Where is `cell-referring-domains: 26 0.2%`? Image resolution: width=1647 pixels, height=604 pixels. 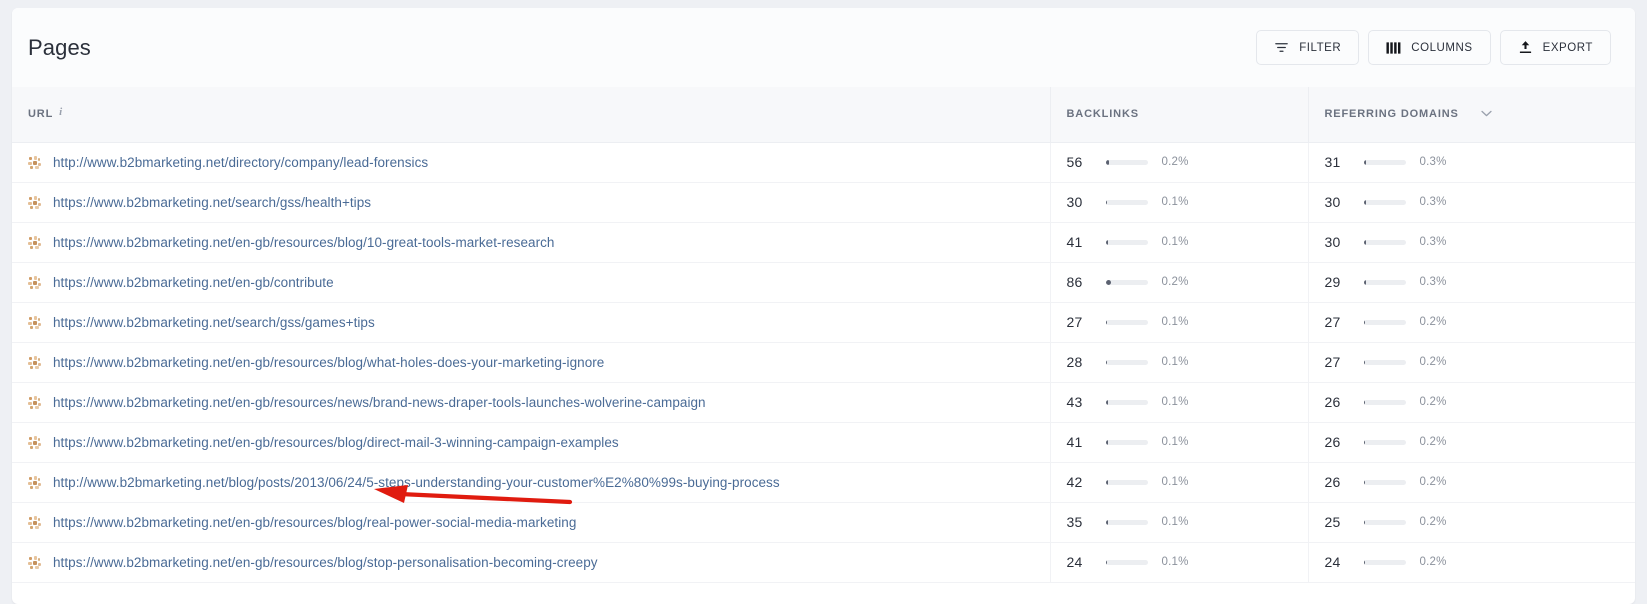 cell-referring-domains: 26 0.2% is located at coordinates (1471, 442).